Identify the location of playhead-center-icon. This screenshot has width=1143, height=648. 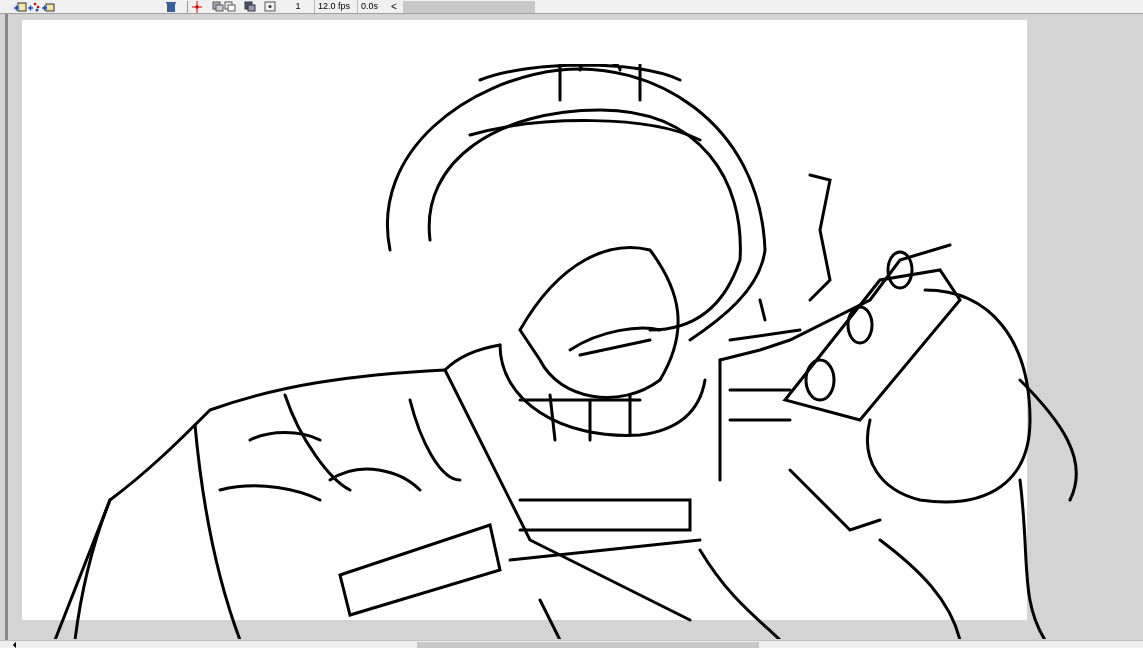
(197, 6).